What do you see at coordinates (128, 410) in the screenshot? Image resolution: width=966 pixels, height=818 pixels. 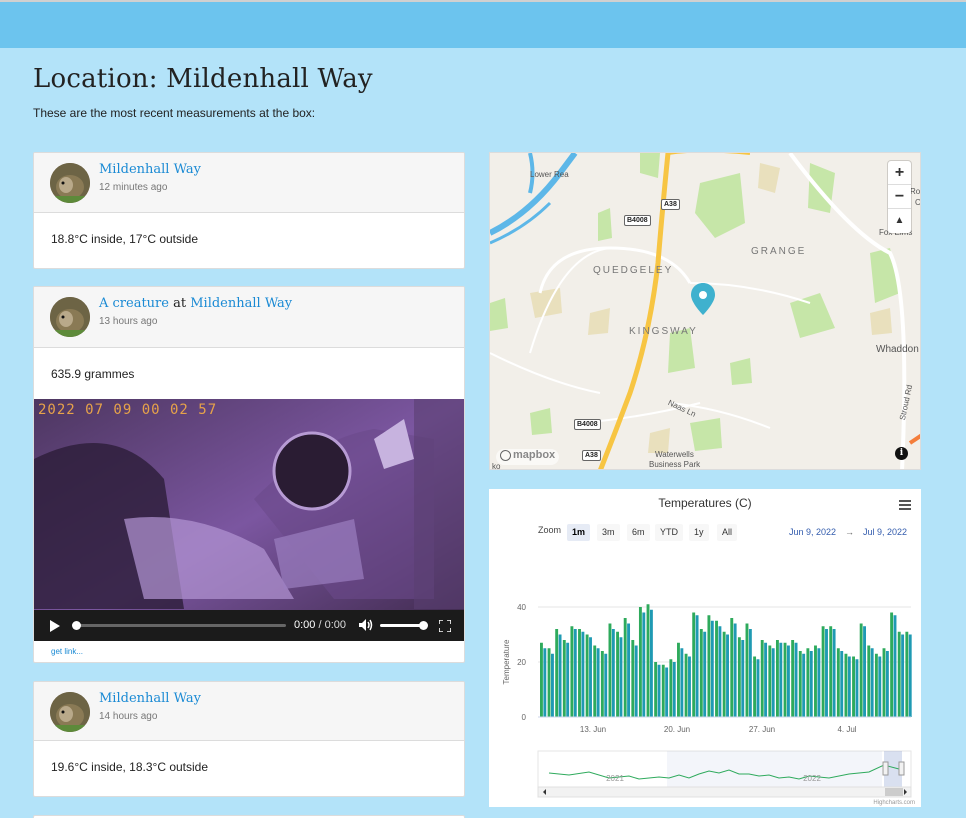 I see `video-timestamp-overlay: 2022 07 09 00 02 57` at bounding box center [128, 410].